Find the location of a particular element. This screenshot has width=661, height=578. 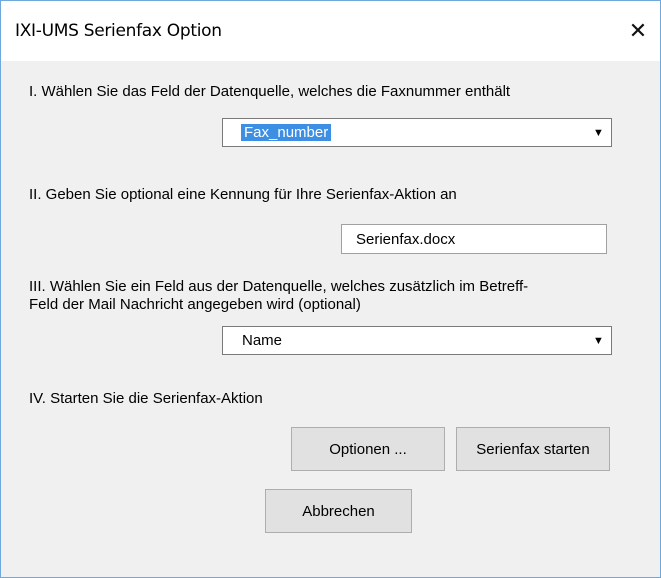

close-button: ✕ is located at coordinates (638, 31).